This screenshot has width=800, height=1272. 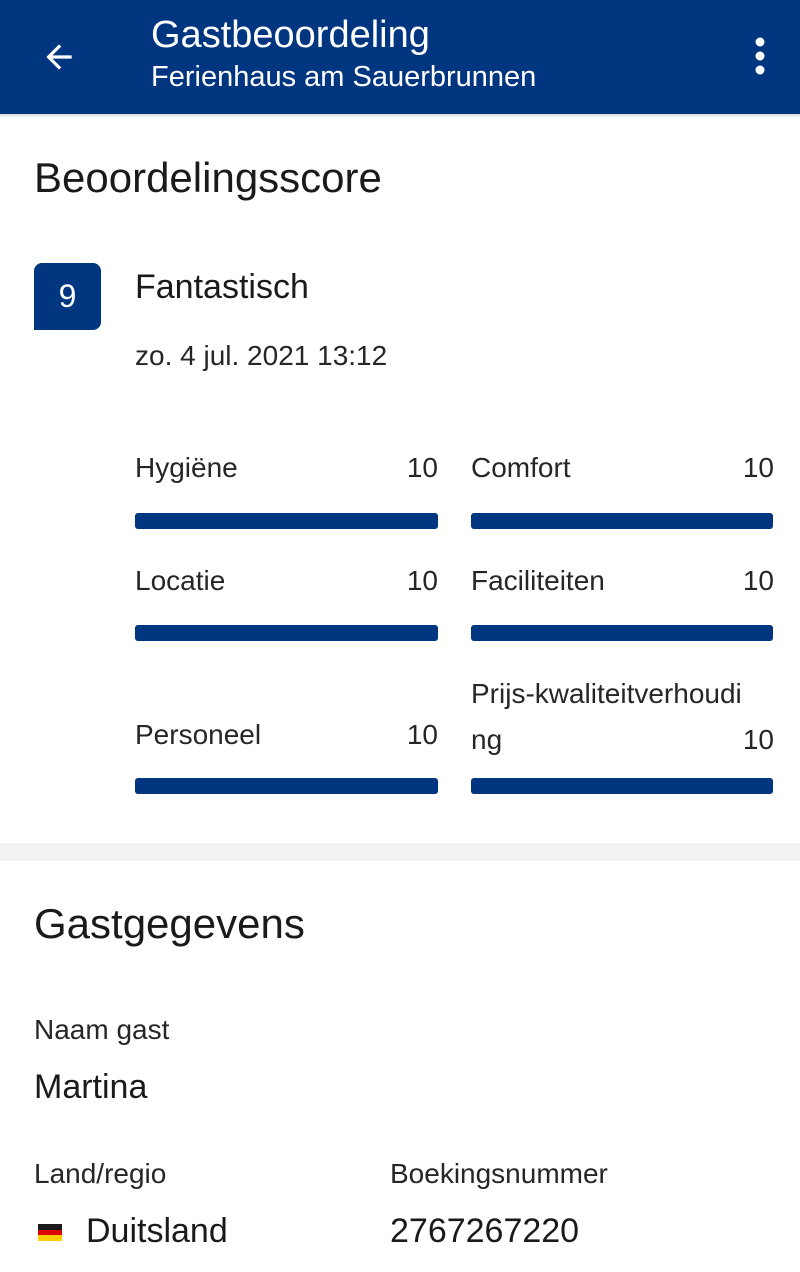 What do you see at coordinates (344, 77) in the screenshot?
I see `property-name: Ferienhaus am Sauerbrunnen` at bounding box center [344, 77].